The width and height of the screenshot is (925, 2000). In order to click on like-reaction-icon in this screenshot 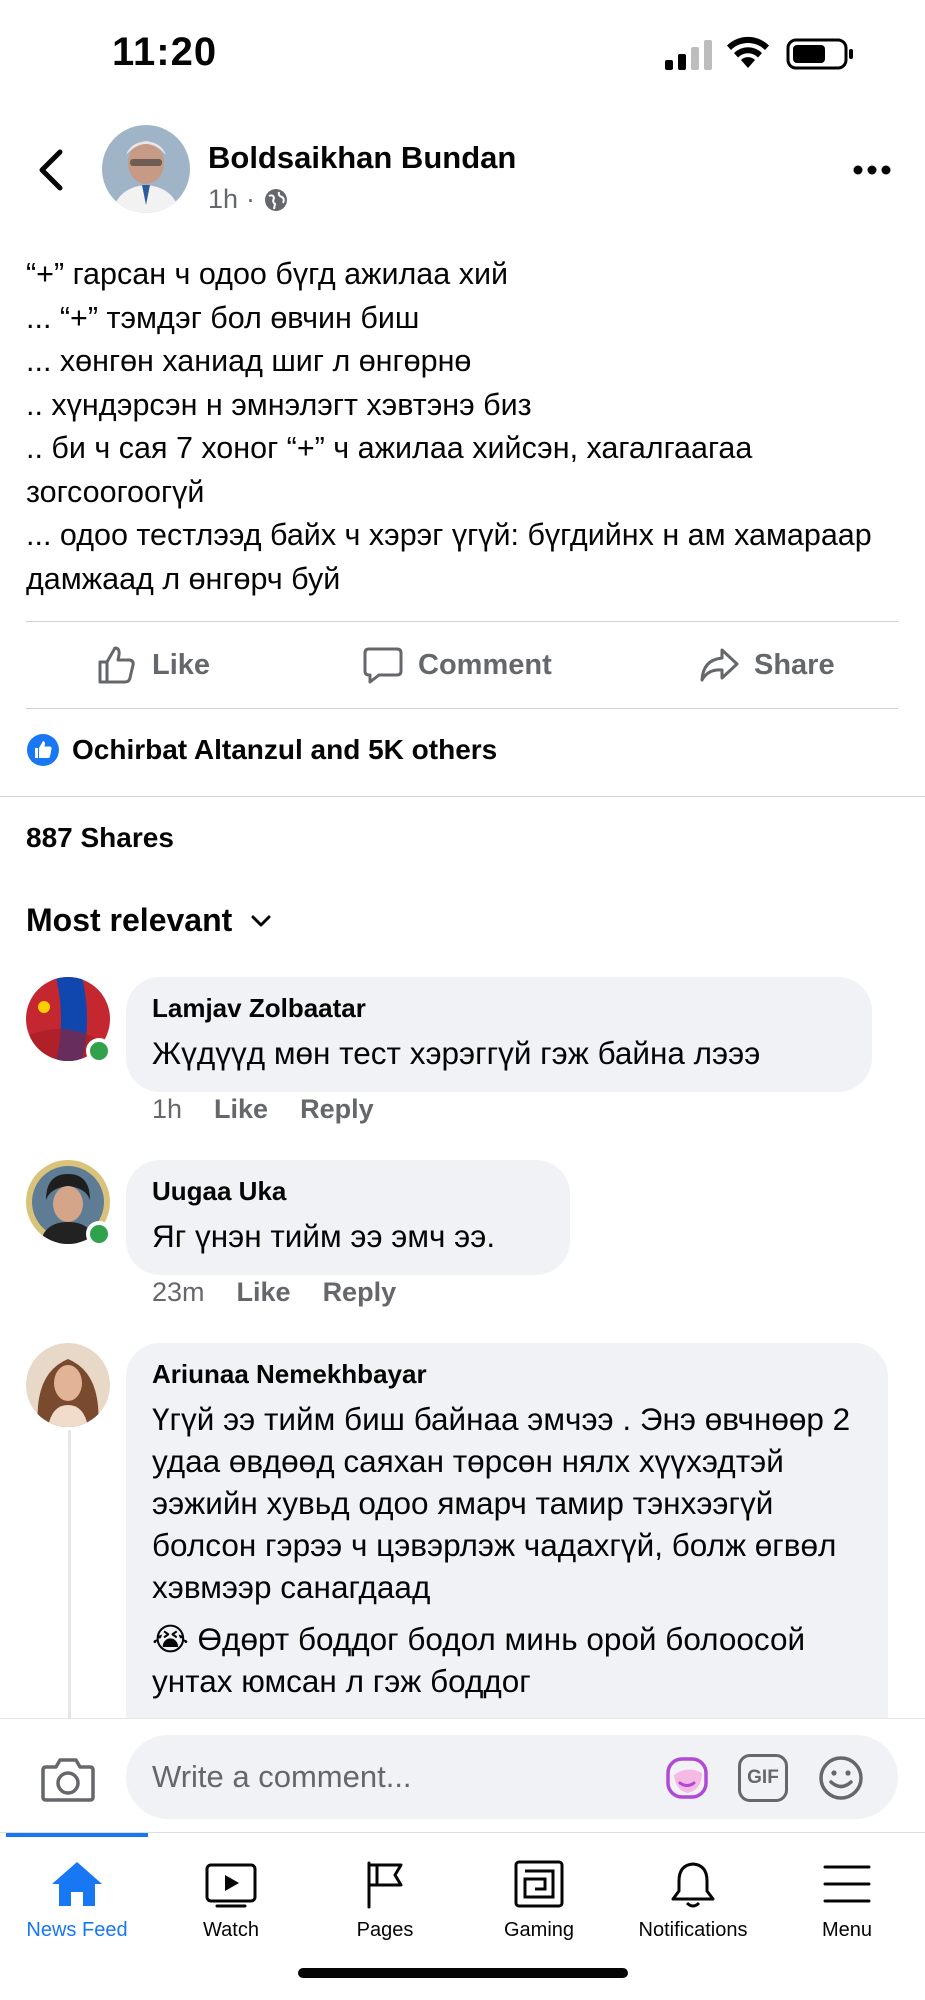, I will do `click(43, 750)`.